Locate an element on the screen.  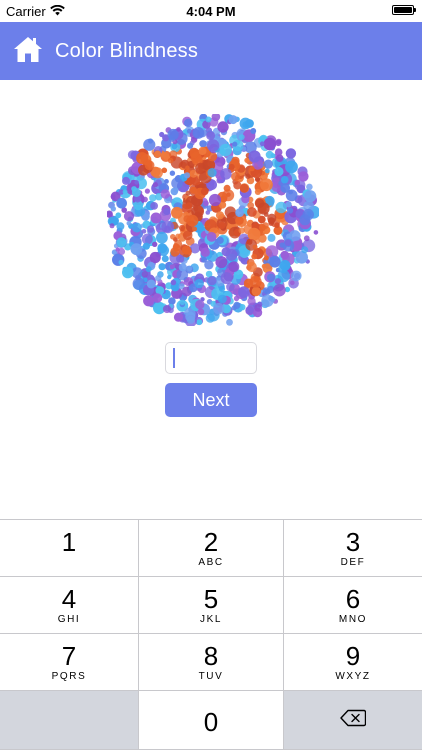
key-8: 8 TUV is located at coordinates (211, 662).